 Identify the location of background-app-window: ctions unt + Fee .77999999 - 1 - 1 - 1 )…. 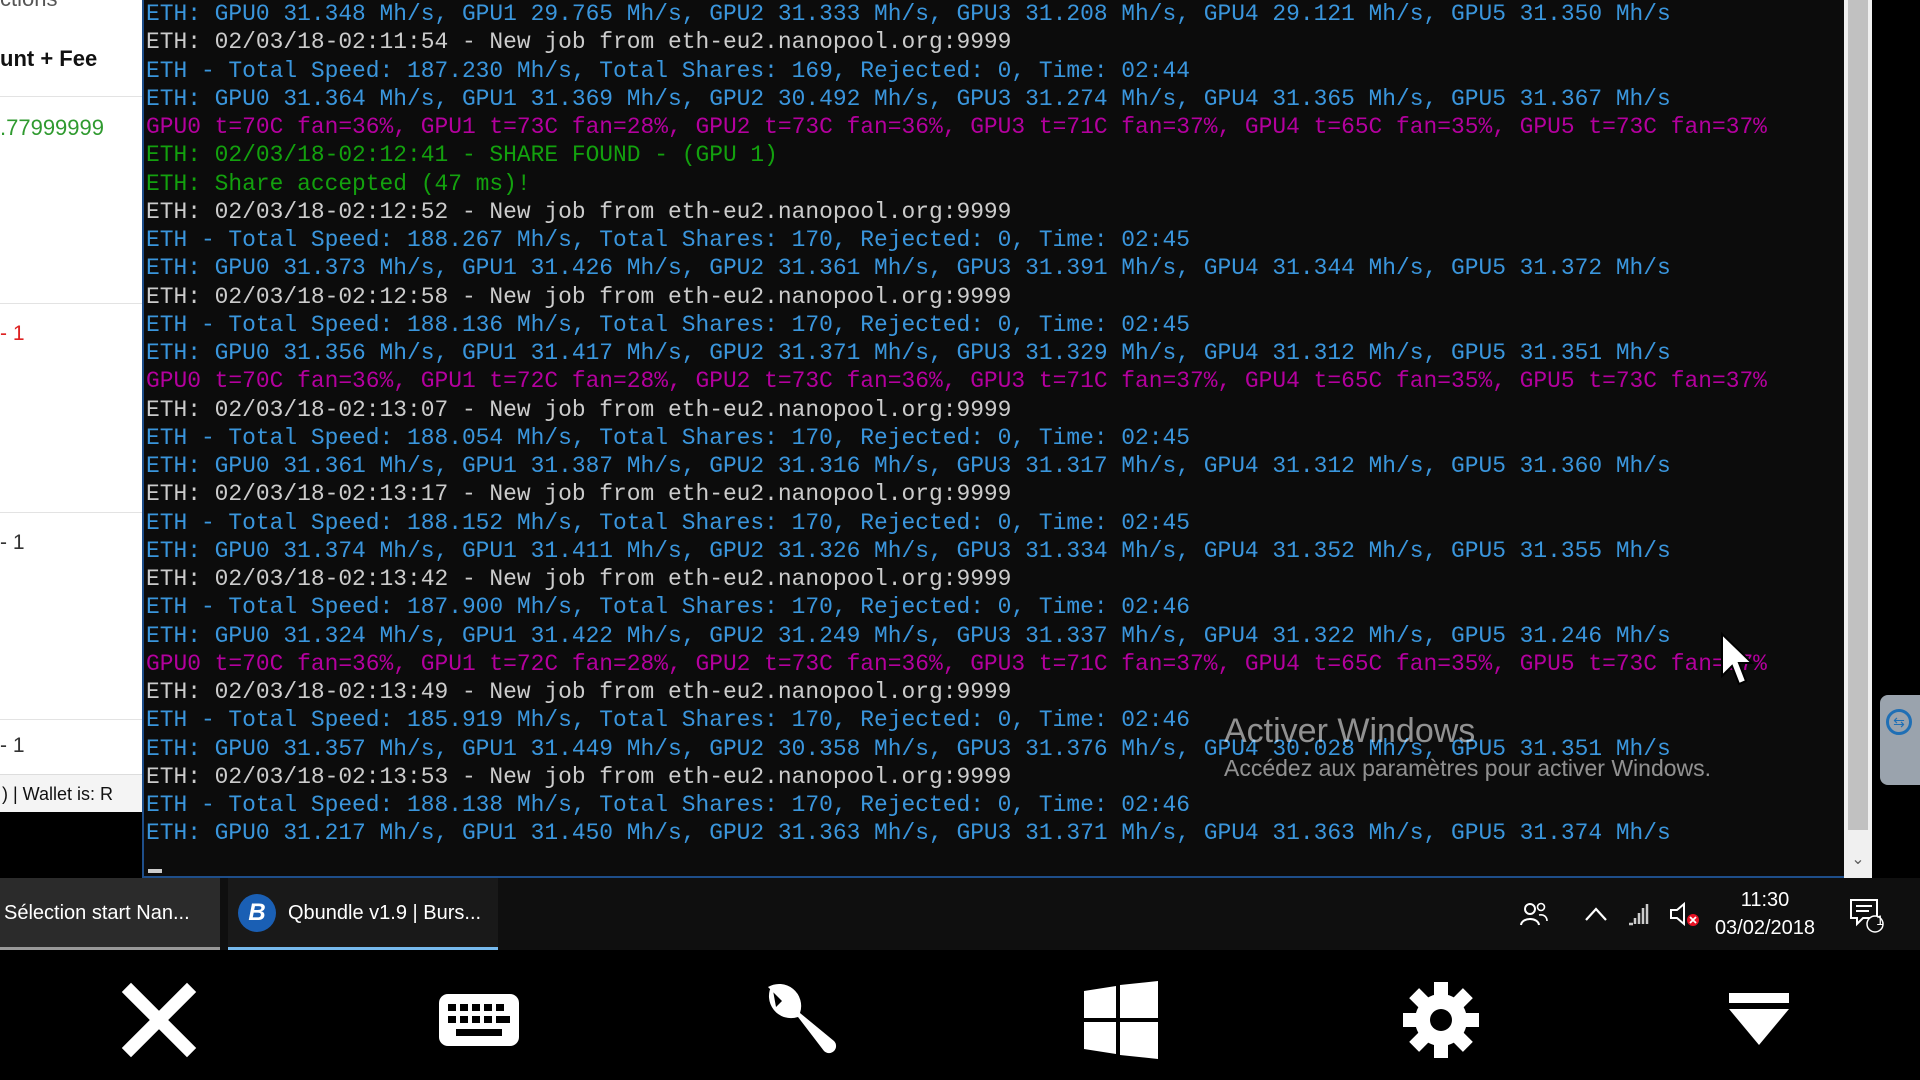
(71, 420).